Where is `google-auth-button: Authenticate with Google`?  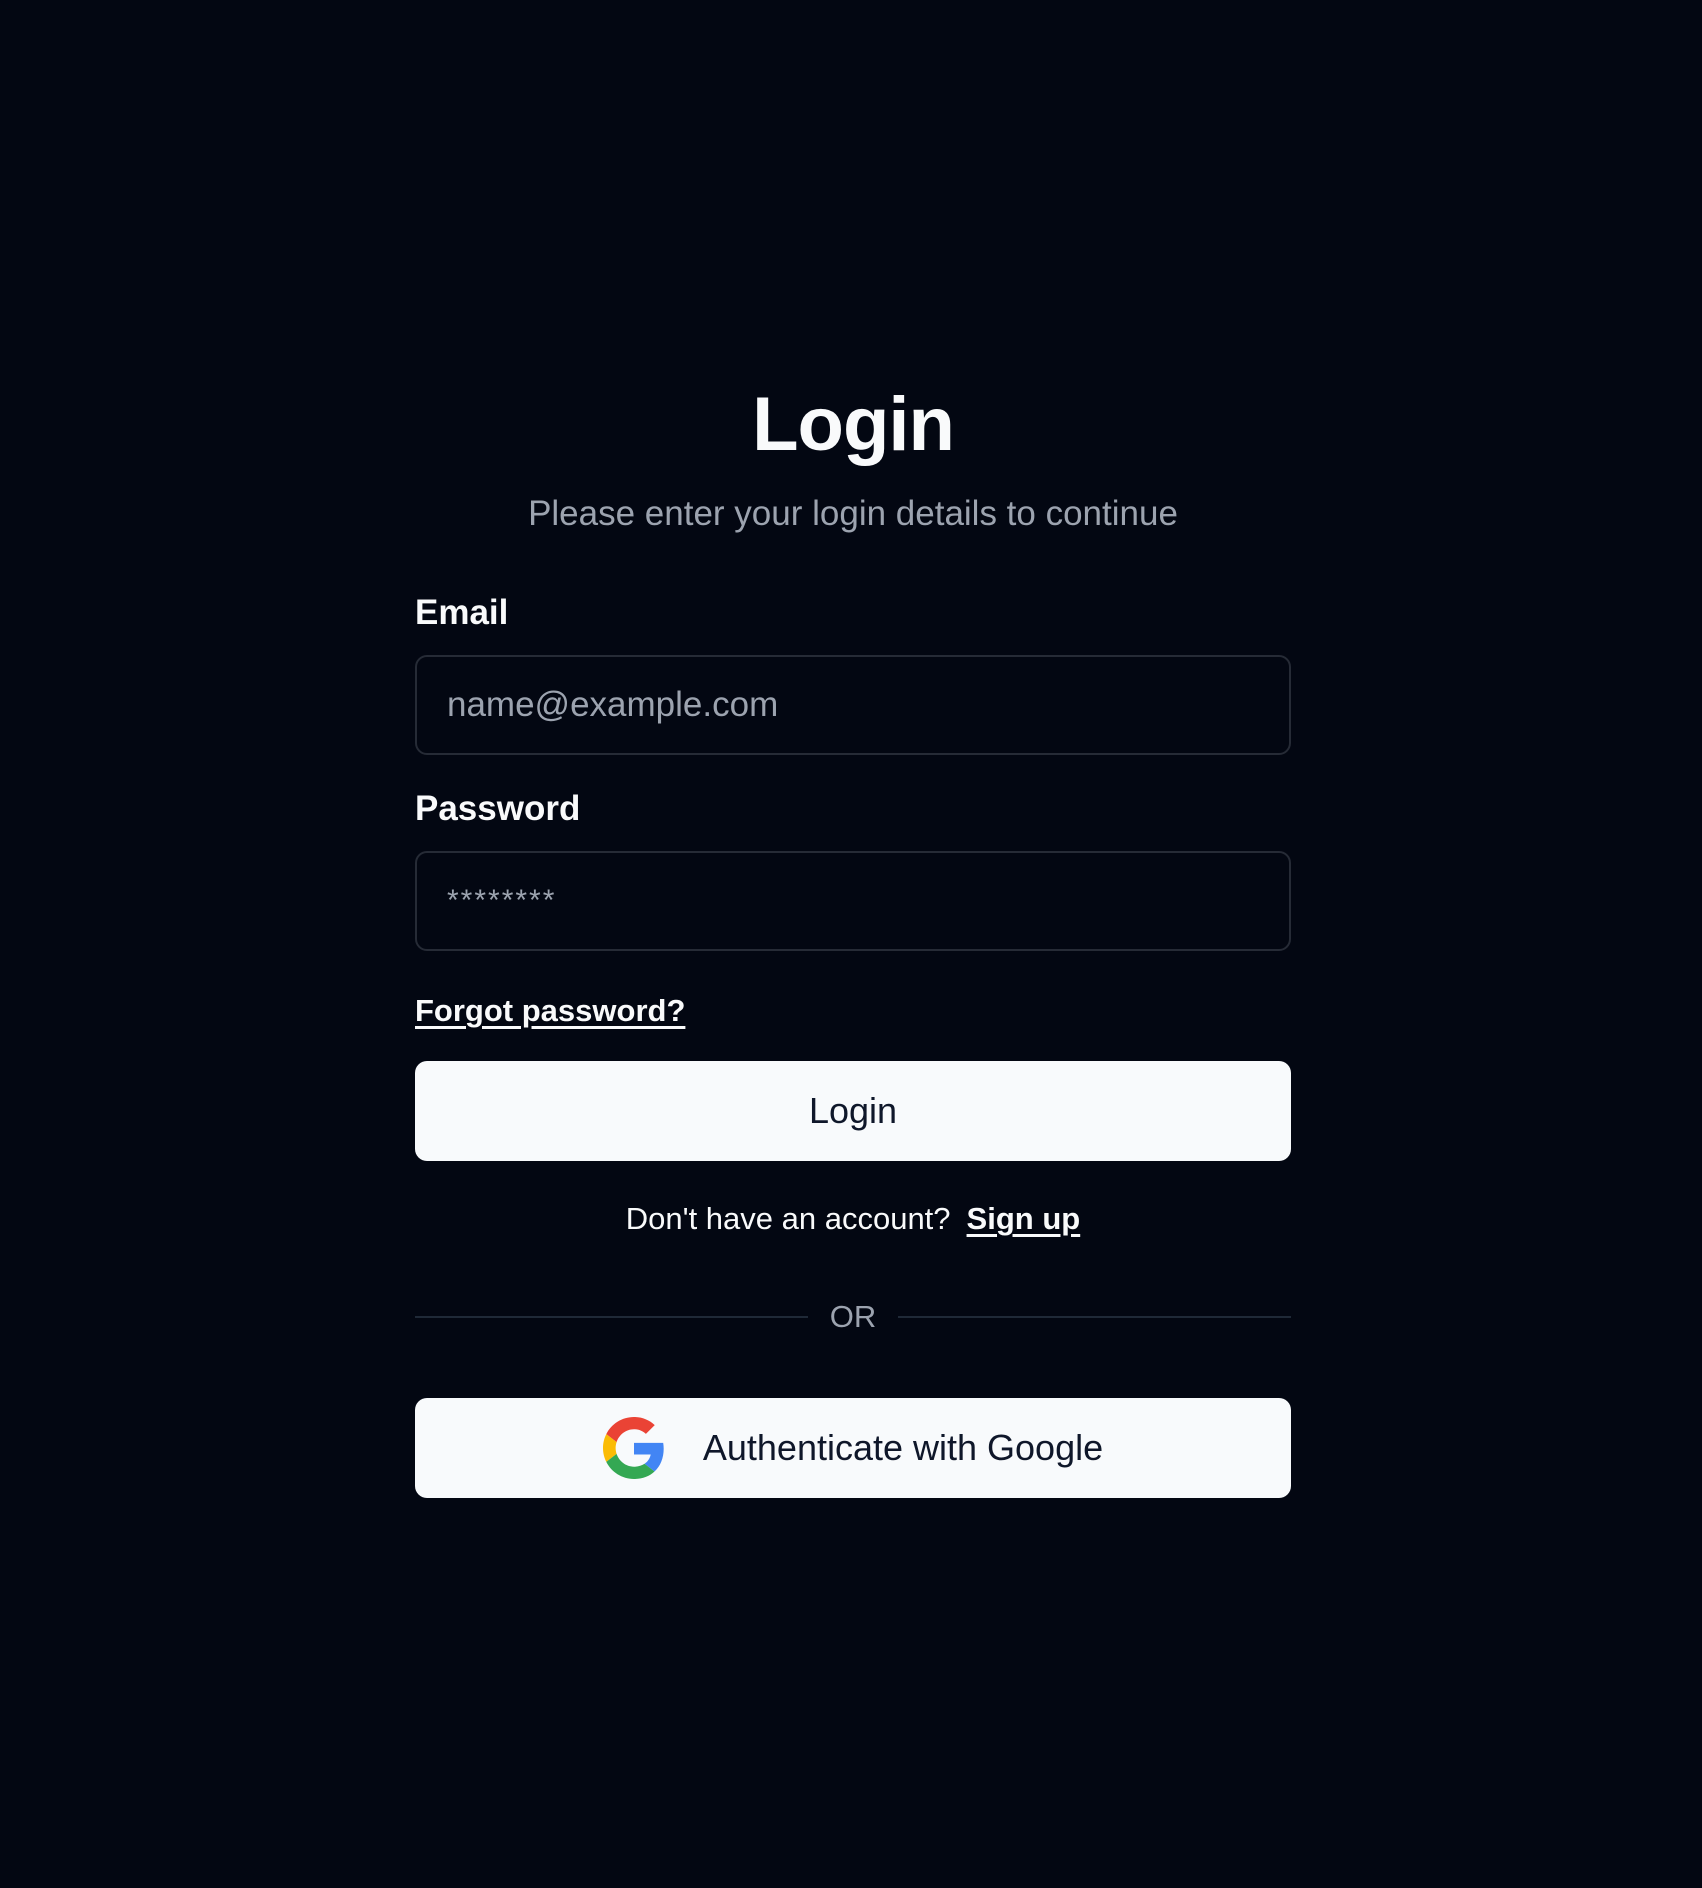
google-auth-button: Authenticate with Google is located at coordinates (853, 1448).